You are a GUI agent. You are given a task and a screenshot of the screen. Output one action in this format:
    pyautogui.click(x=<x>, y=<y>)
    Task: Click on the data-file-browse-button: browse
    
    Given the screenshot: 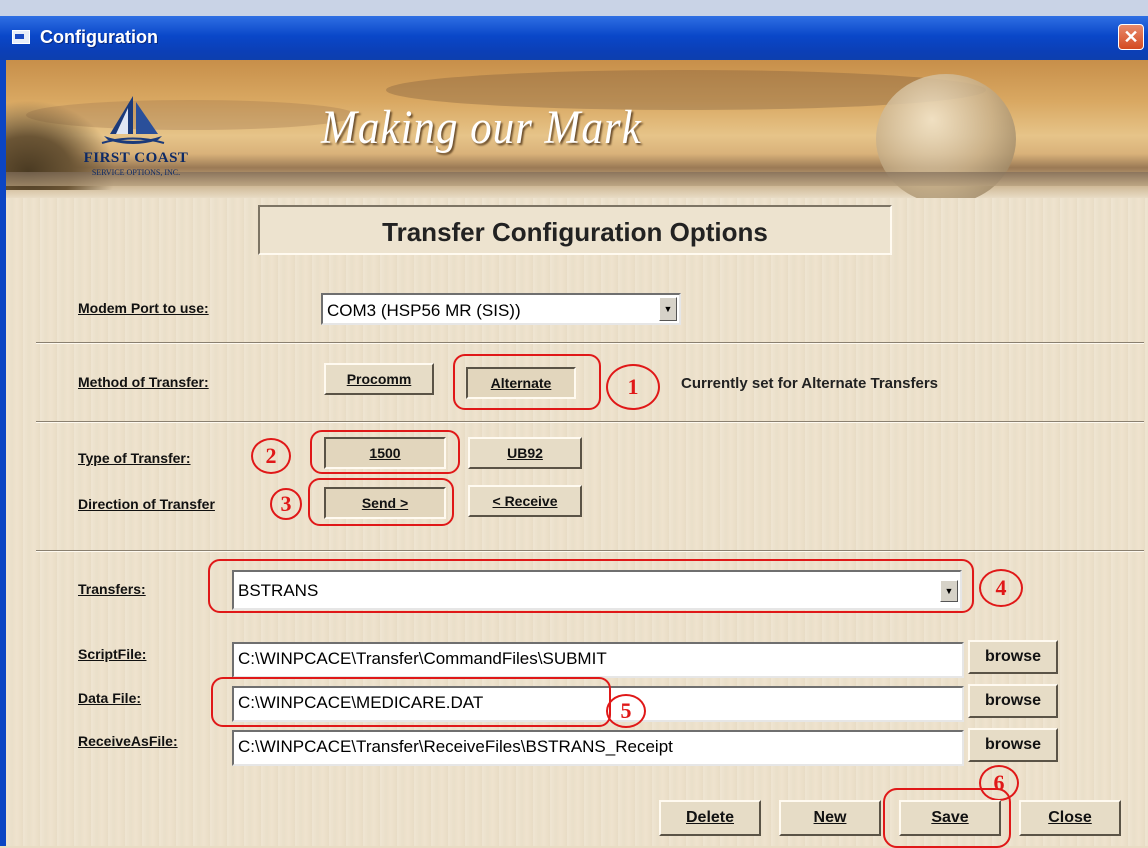 What is the action you would take?
    pyautogui.click(x=1013, y=701)
    